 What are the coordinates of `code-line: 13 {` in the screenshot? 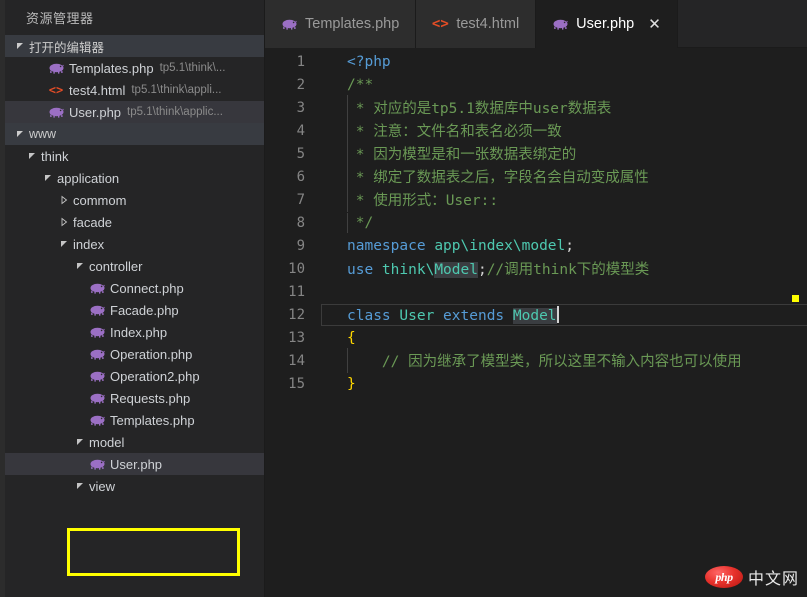 It's located at (536, 337).